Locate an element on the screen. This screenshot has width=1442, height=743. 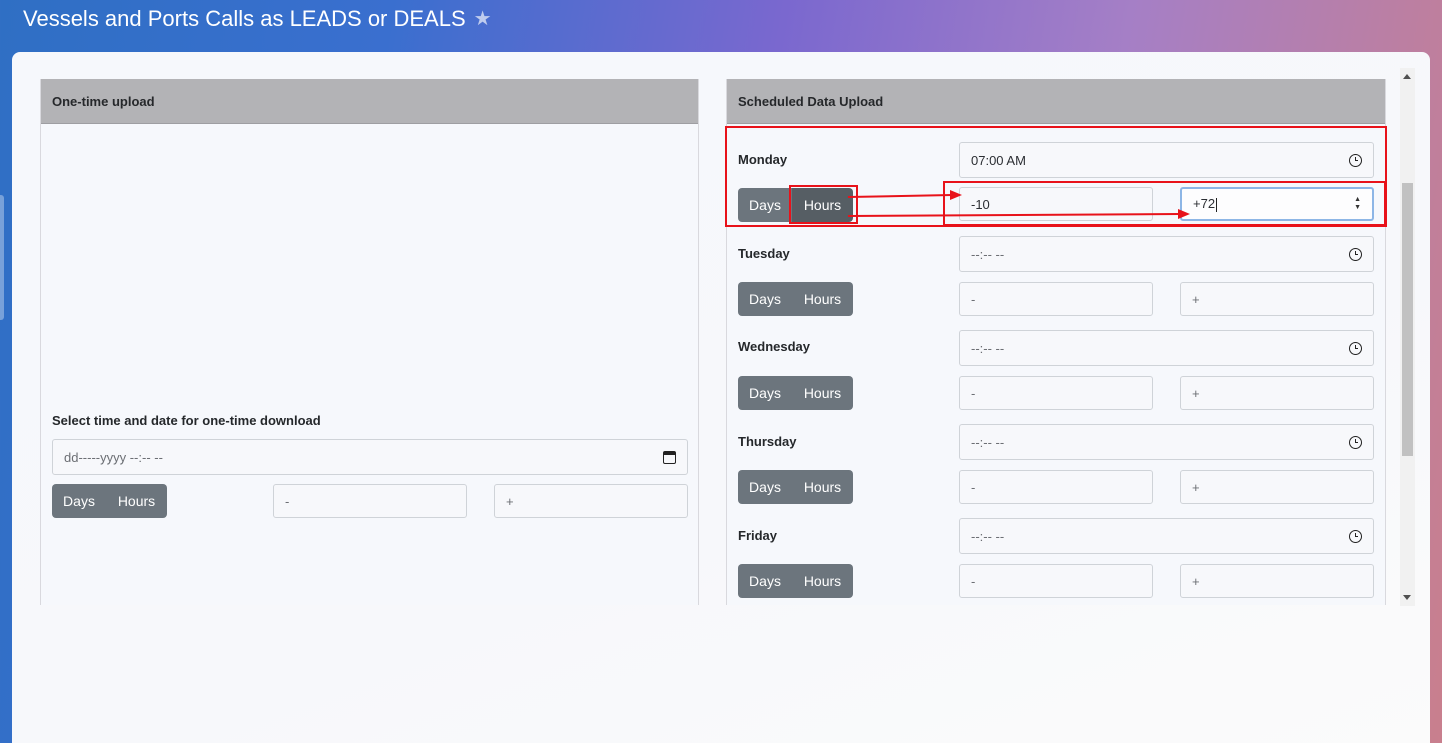
tuesday-hours-button: Hours is located at coordinates (822, 299).